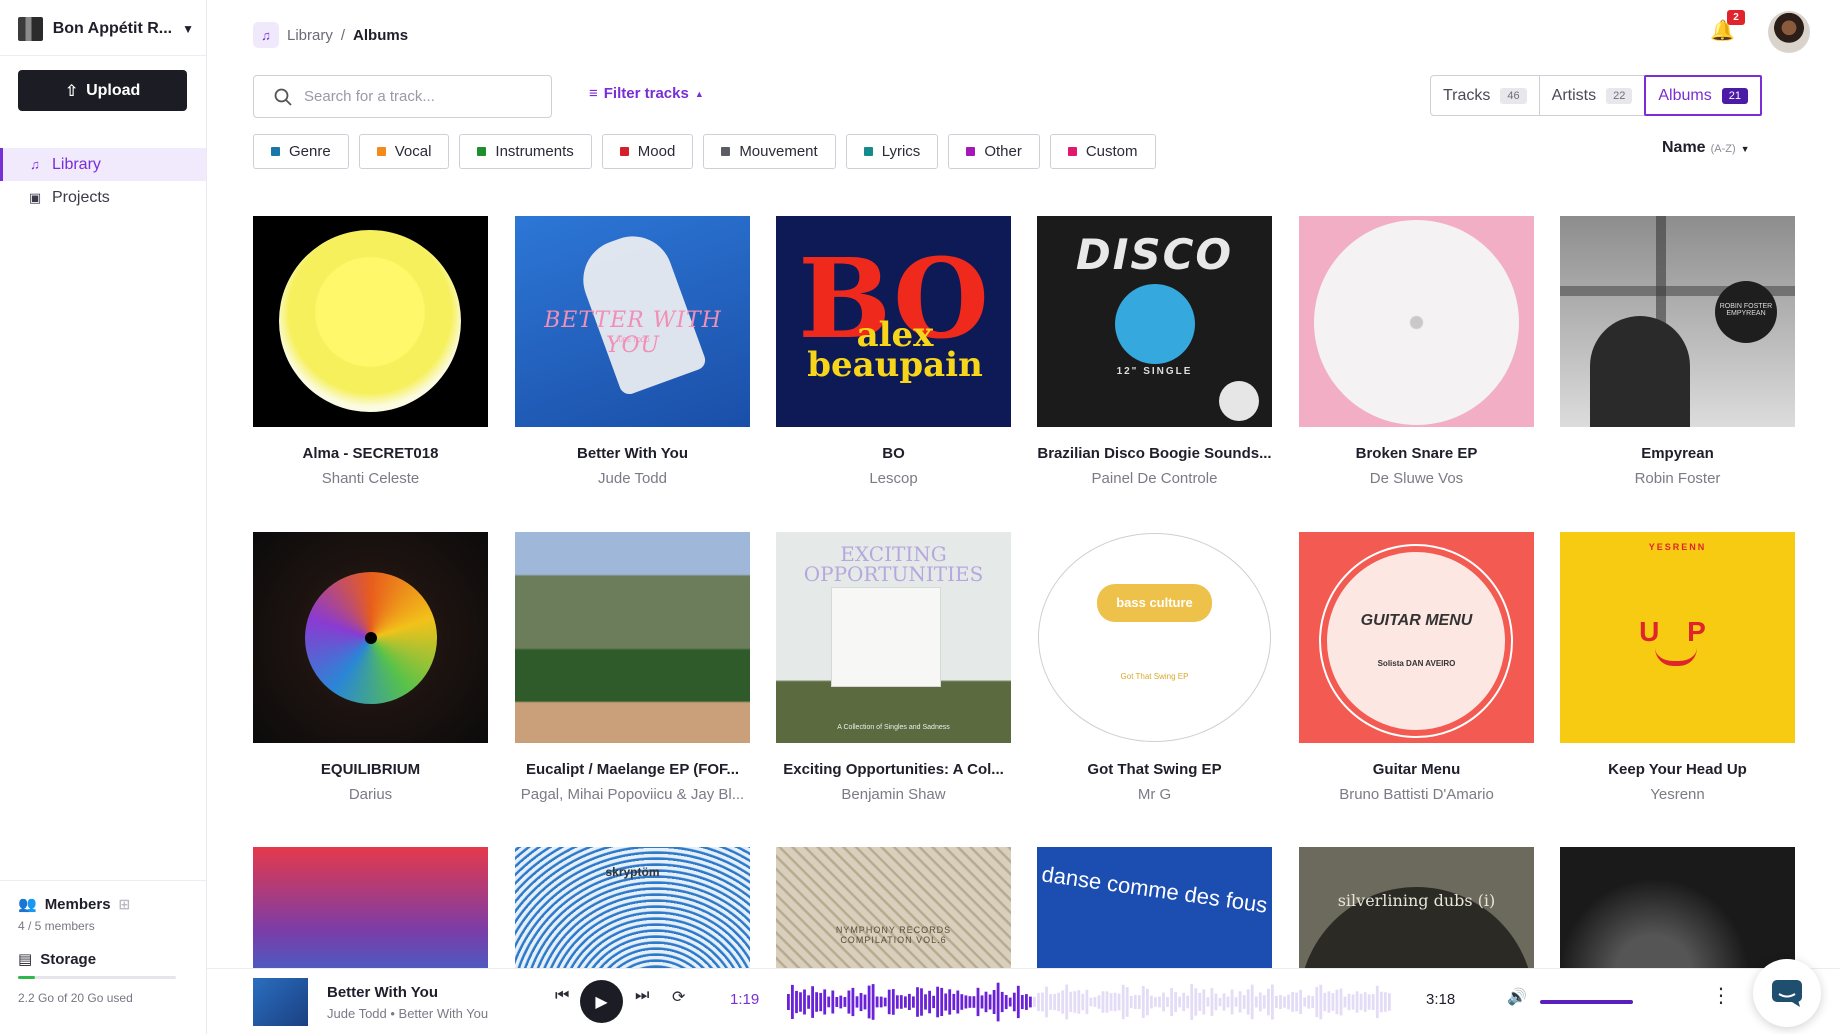 The height and width of the screenshot is (1034, 1840). I want to click on storage-label: Storage, so click(68, 959).